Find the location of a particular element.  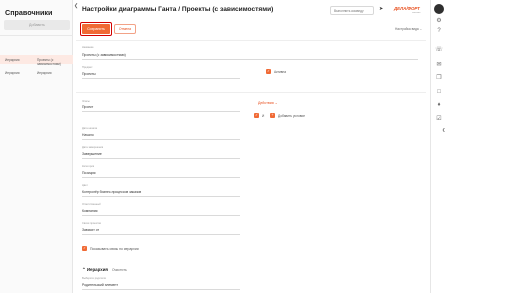

list-item-name: Проекты (с зависимостями) is located at coordinates (49, 62).